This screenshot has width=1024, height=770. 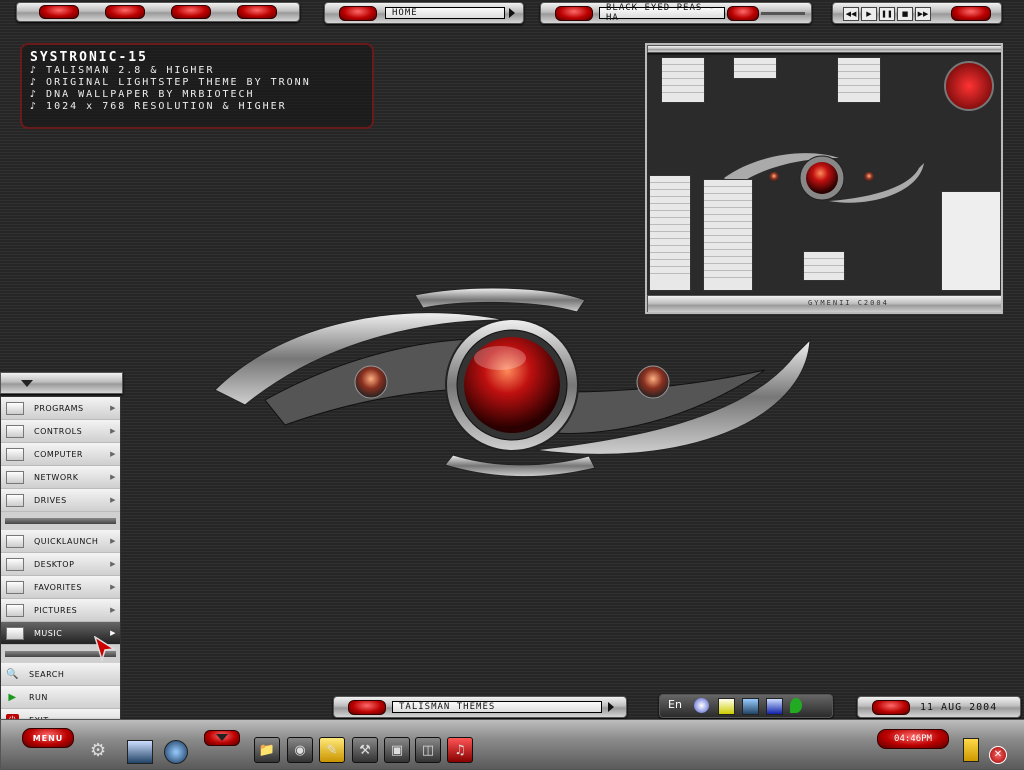 I want to click on pause-icon: ❚❚, so click(x=887, y=14).